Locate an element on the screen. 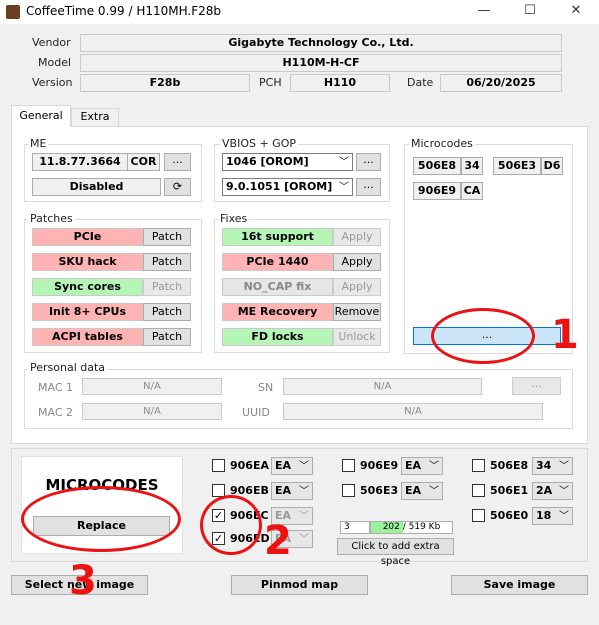 This screenshot has width=599, height=625. fix-me-recovery-button: Remove is located at coordinates (357, 312).